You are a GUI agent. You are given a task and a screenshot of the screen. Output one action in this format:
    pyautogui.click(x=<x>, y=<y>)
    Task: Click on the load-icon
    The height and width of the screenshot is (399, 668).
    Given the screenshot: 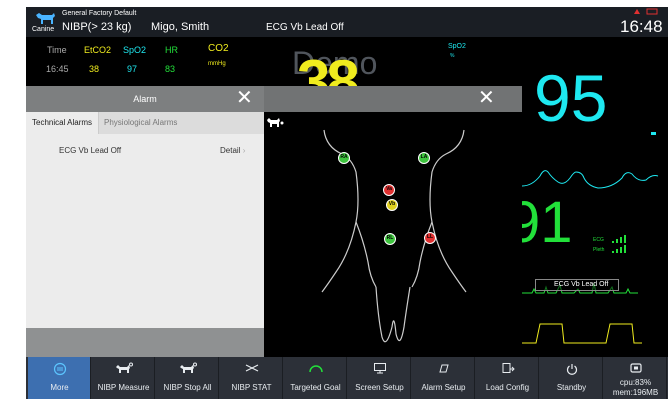 What is the action you would take?
    pyautogui.click(x=507, y=369)
    